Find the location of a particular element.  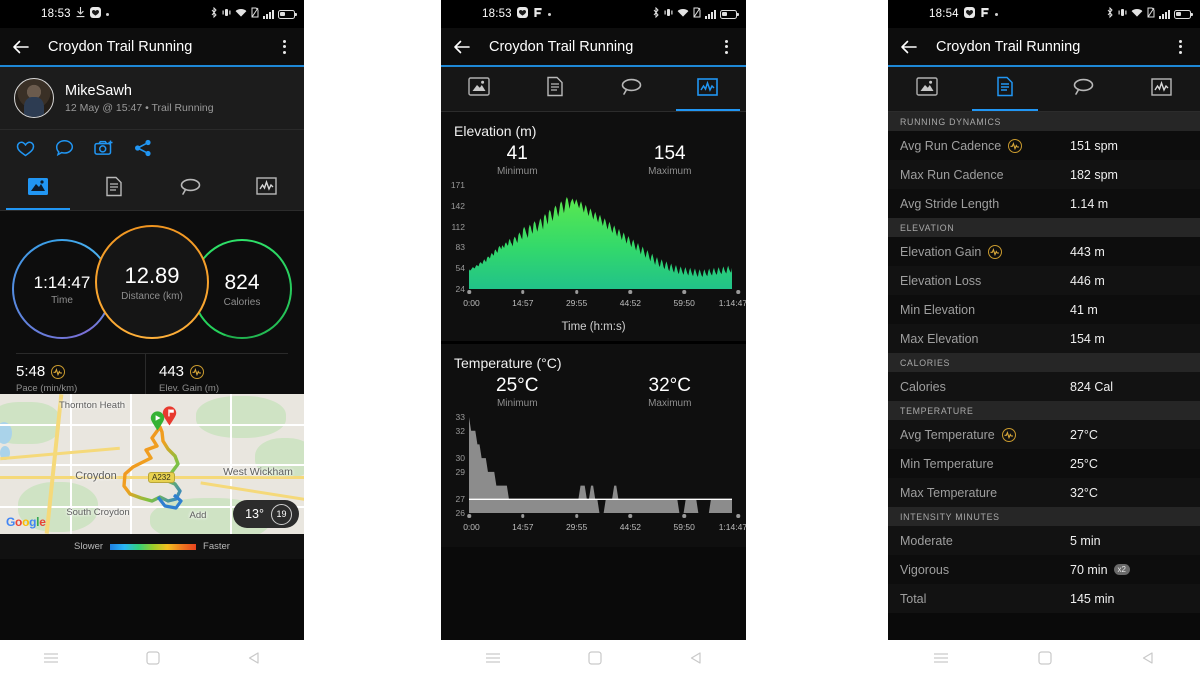

ring-calories-value: 824 is located at coordinates (242, 282).